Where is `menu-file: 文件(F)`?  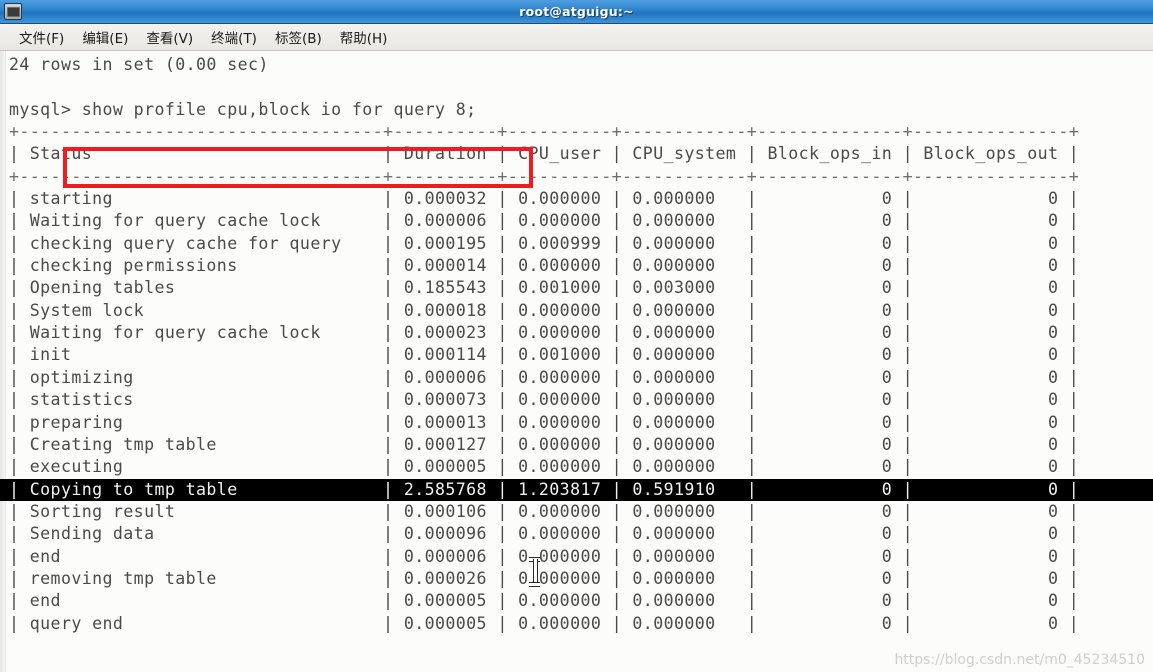 menu-file: 文件(F) is located at coordinates (41, 37).